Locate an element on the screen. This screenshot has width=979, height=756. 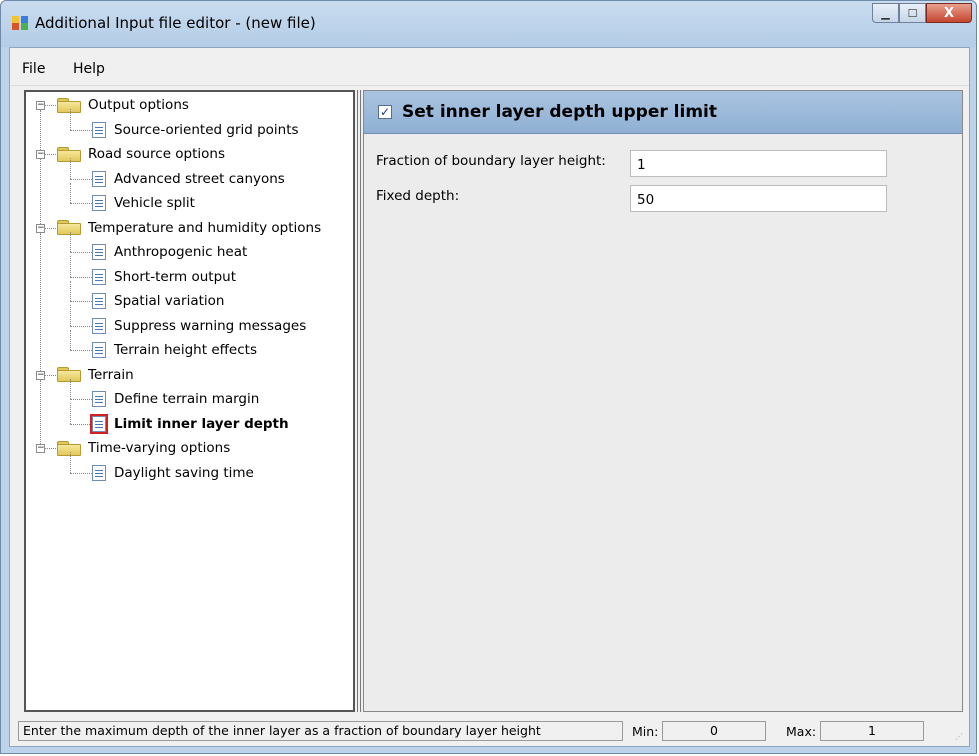
close-button: X is located at coordinates (949, 13).